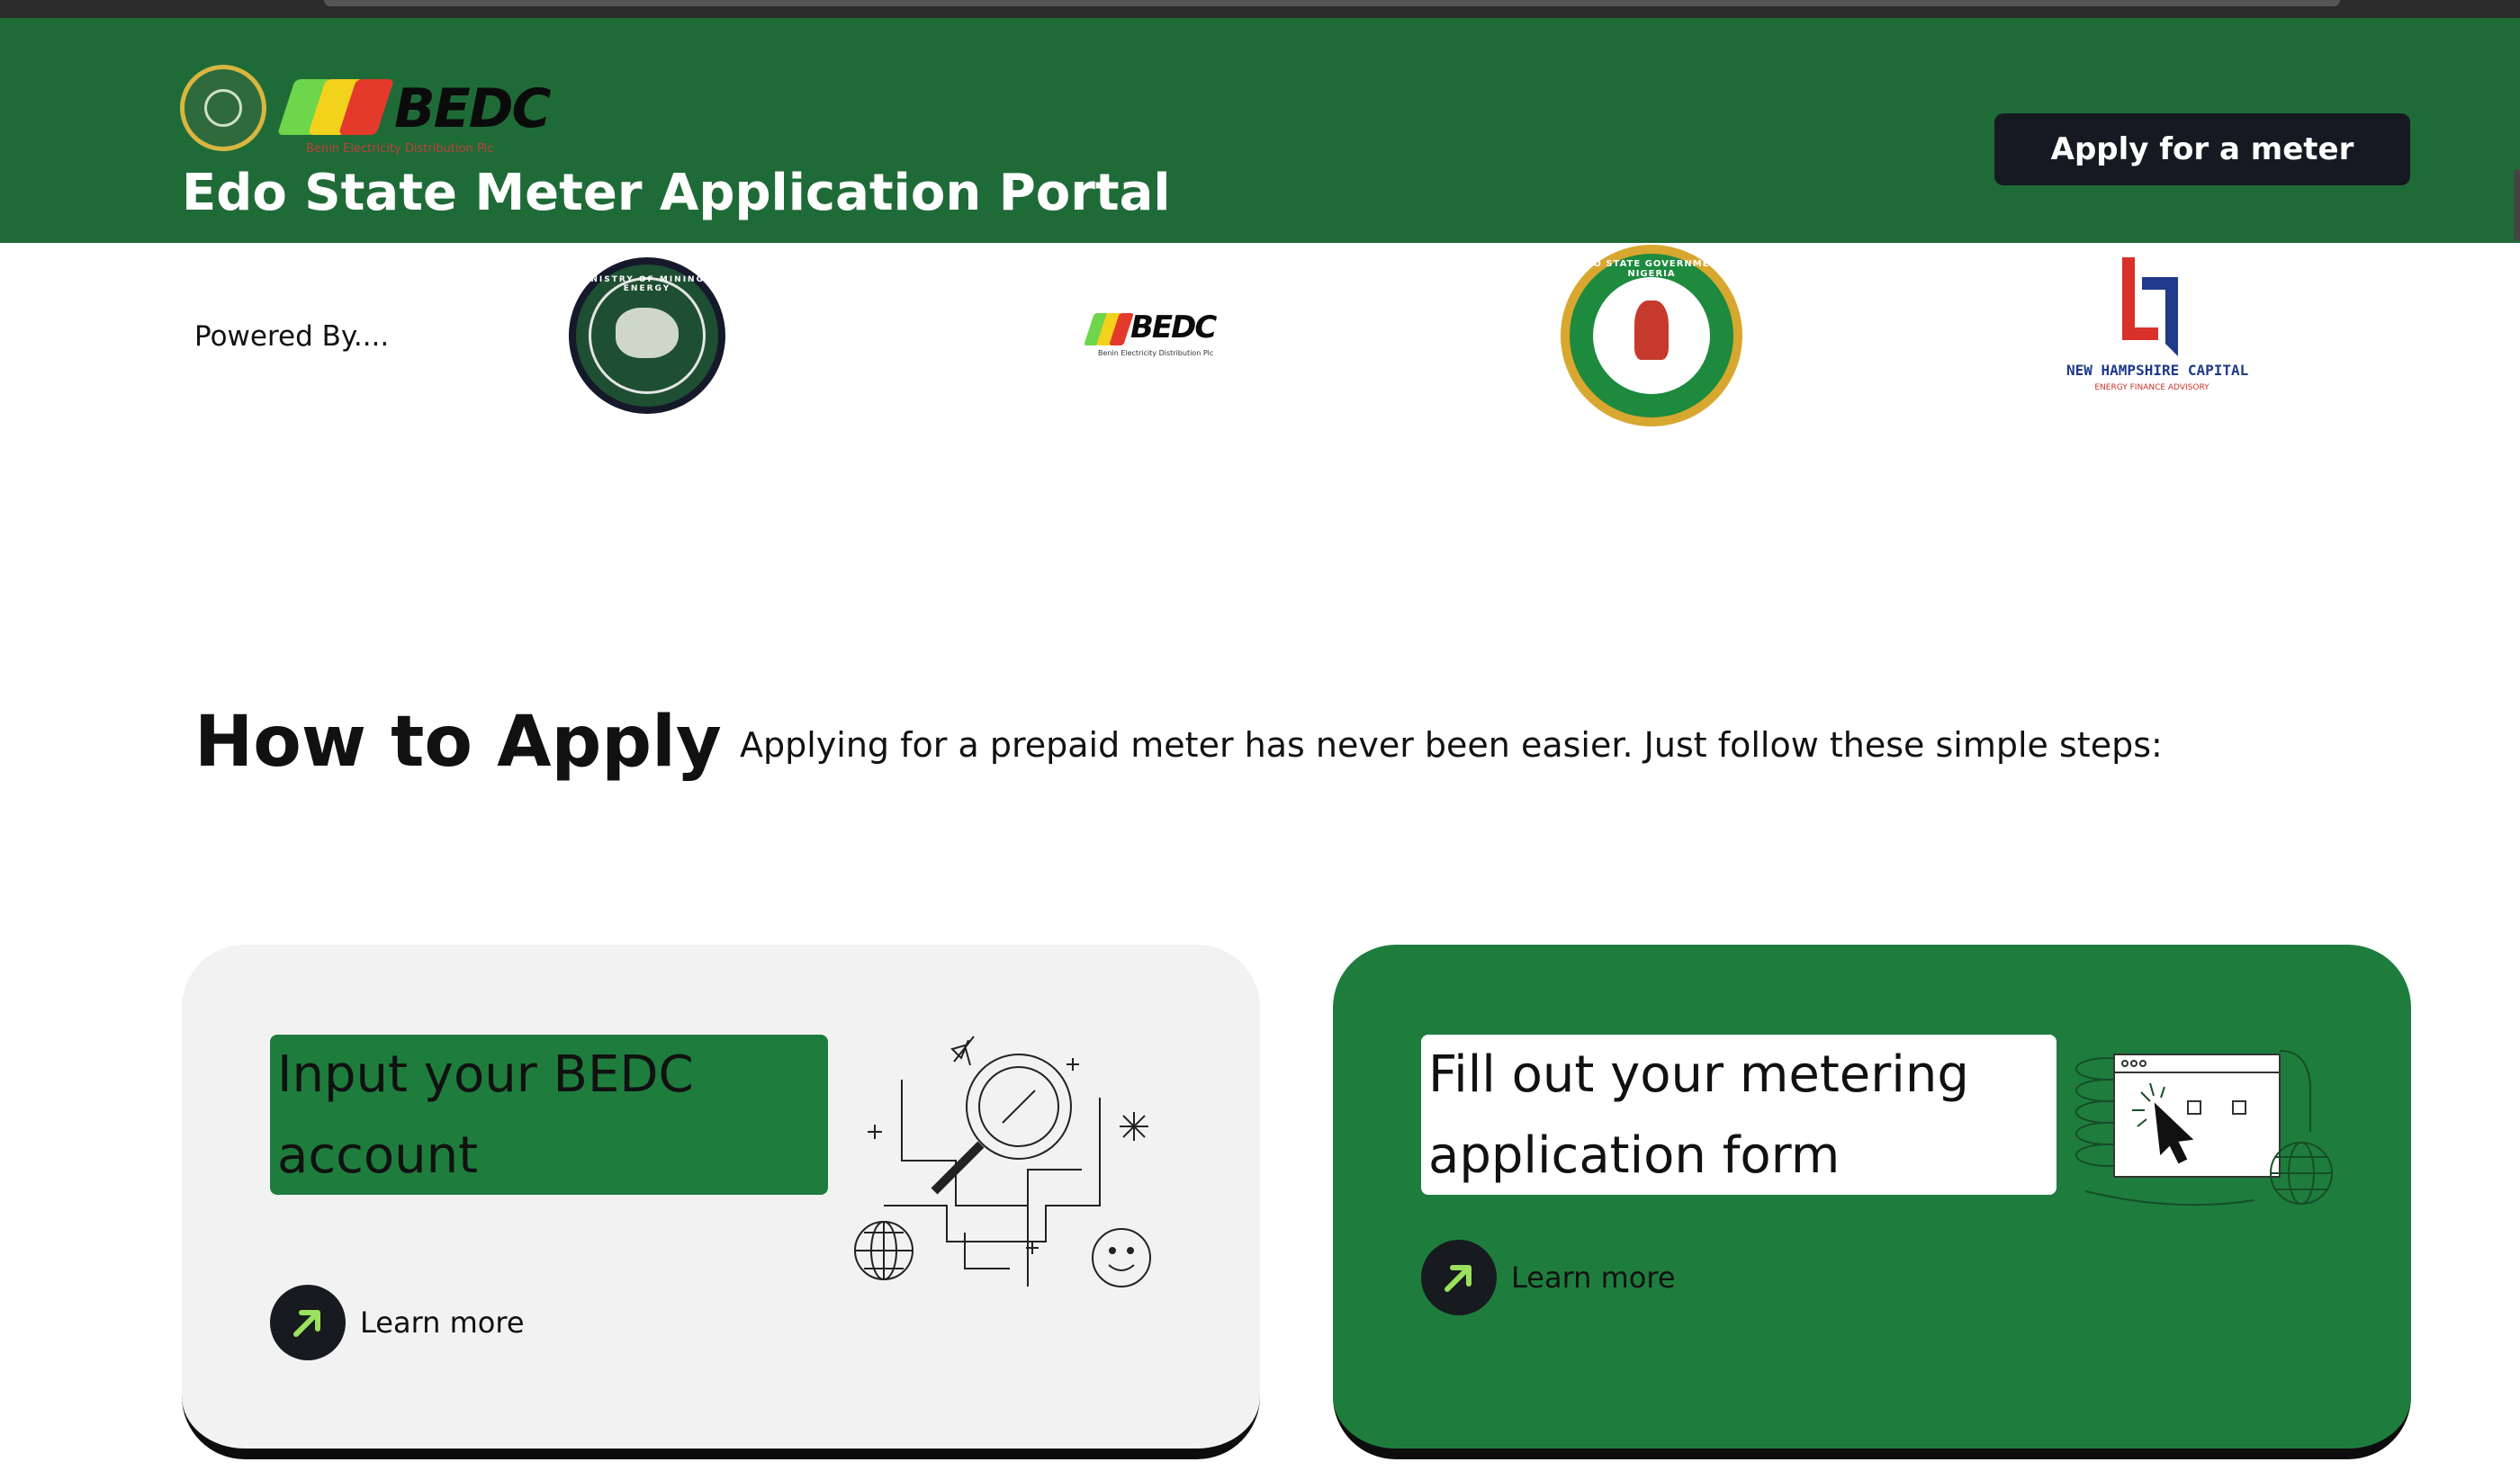 The height and width of the screenshot is (1480, 2520). Describe the element at coordinates (1651, 330) in the screenshot. I see `eagle-icon` at that location.